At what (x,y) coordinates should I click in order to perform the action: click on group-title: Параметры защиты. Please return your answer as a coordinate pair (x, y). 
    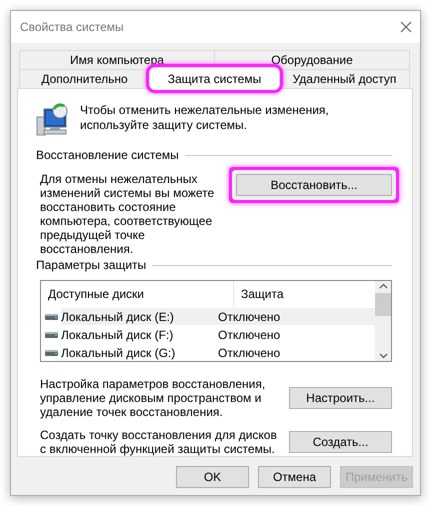
    Looking at the image, I should click on (91, 265).